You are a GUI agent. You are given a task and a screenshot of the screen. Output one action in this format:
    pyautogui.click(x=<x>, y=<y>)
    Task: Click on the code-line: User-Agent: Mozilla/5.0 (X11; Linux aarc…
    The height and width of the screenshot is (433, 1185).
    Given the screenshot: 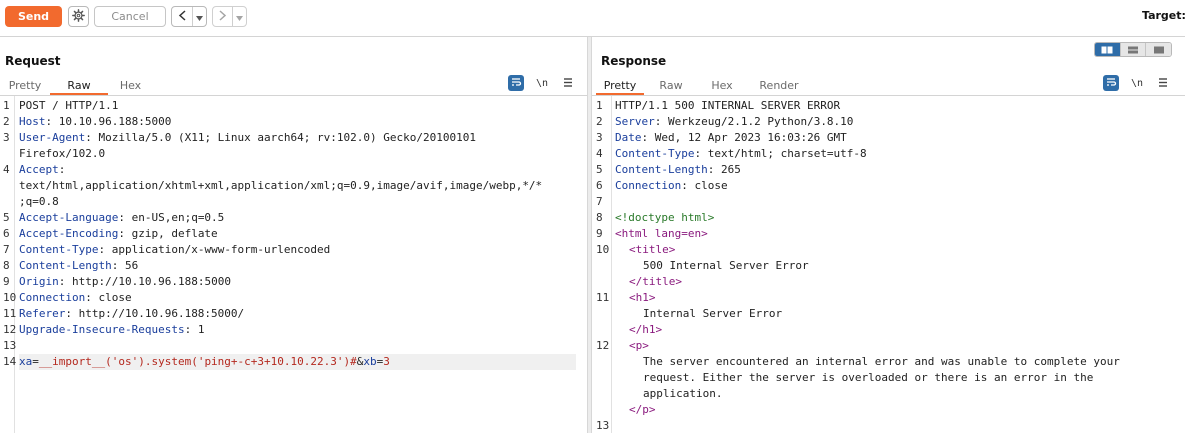 What is the action you would take?
    pyautogui.click(x=247, y=138)
    